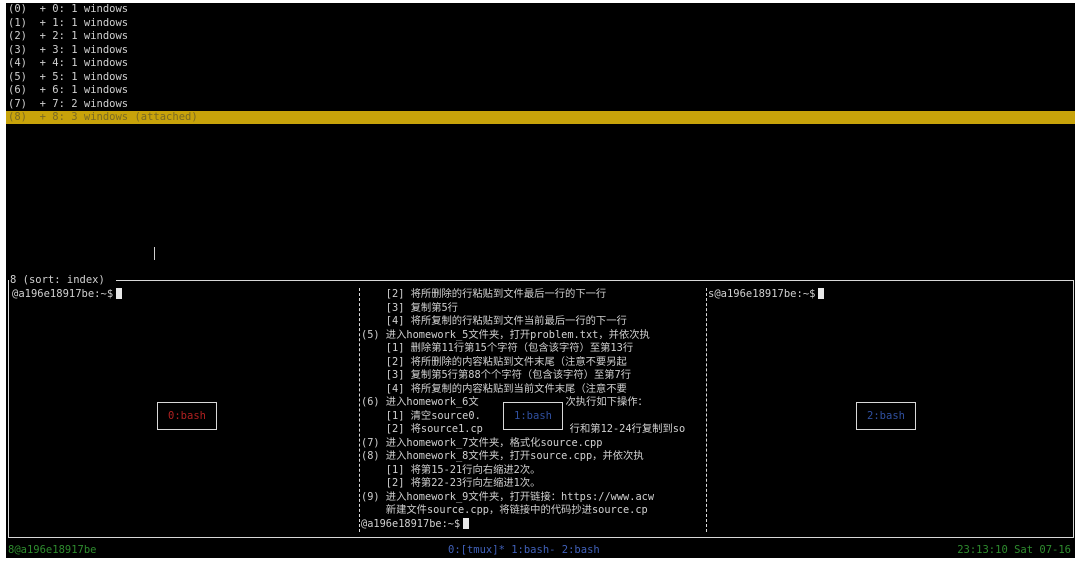 The image size is (1081, 565). I want to click on session-row: (1) + 1: 1 windows, so click(68, 23).